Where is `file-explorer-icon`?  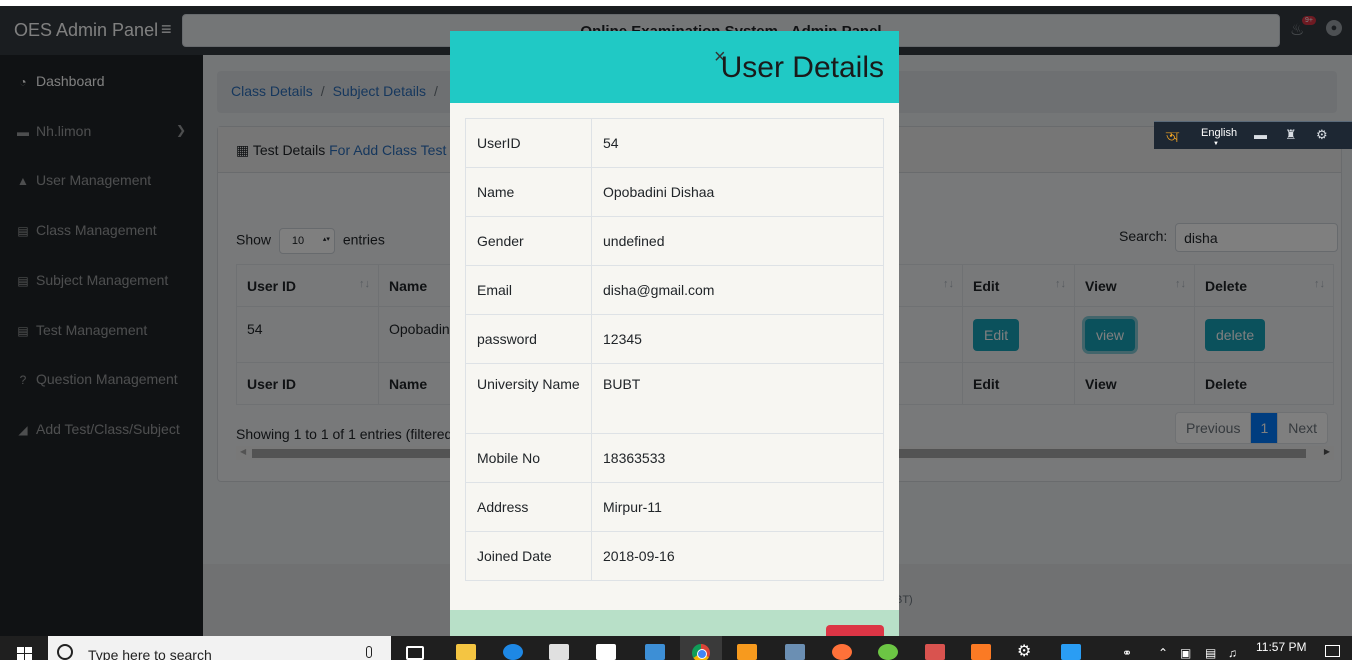 file-explorer-icon is located at coordinates (466, 652).